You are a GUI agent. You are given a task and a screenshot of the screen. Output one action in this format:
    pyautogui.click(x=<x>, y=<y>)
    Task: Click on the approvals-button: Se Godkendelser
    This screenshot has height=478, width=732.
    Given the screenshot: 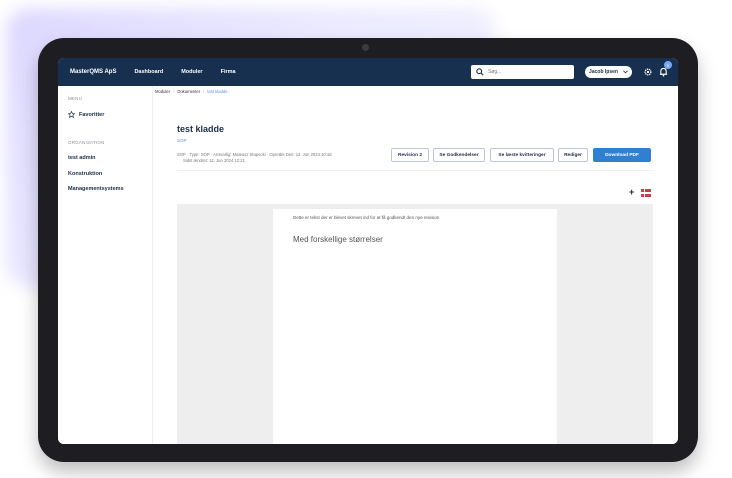 What is the action you would take?
    pyautogui.click(x=459, y=155)
    